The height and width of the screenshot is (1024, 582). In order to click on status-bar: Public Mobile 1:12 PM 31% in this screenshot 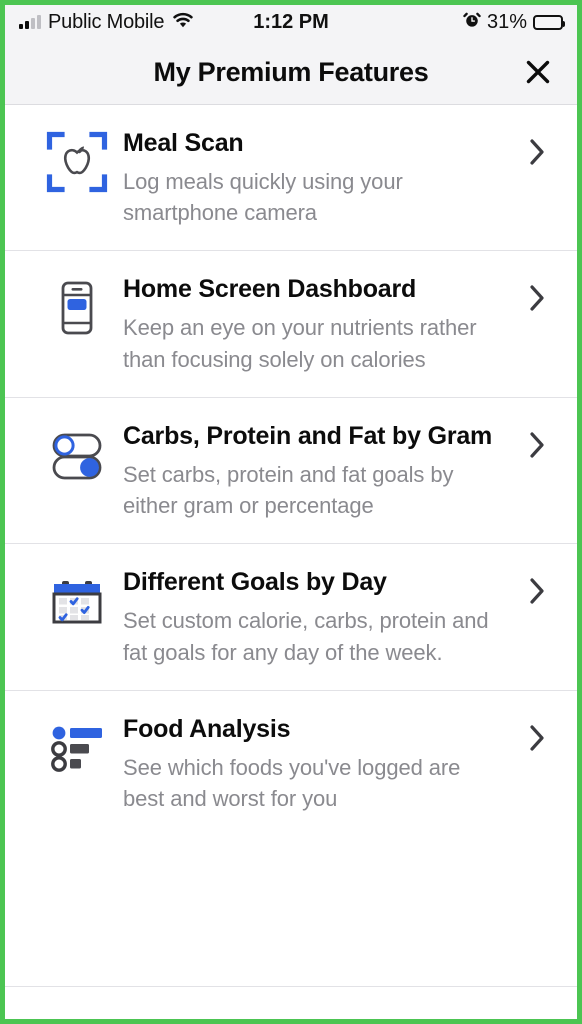, I will do `click(291, 22)`.